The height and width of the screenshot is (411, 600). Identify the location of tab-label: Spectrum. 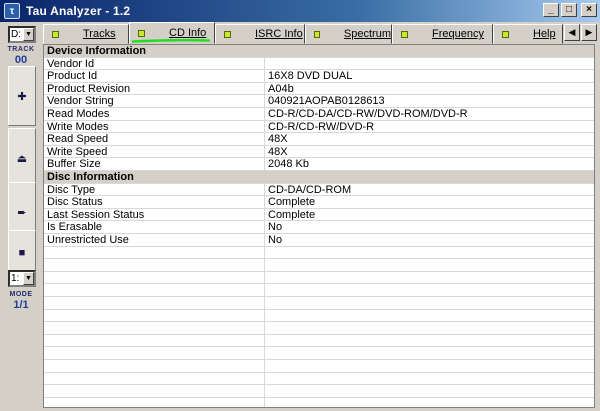
(367, 34).